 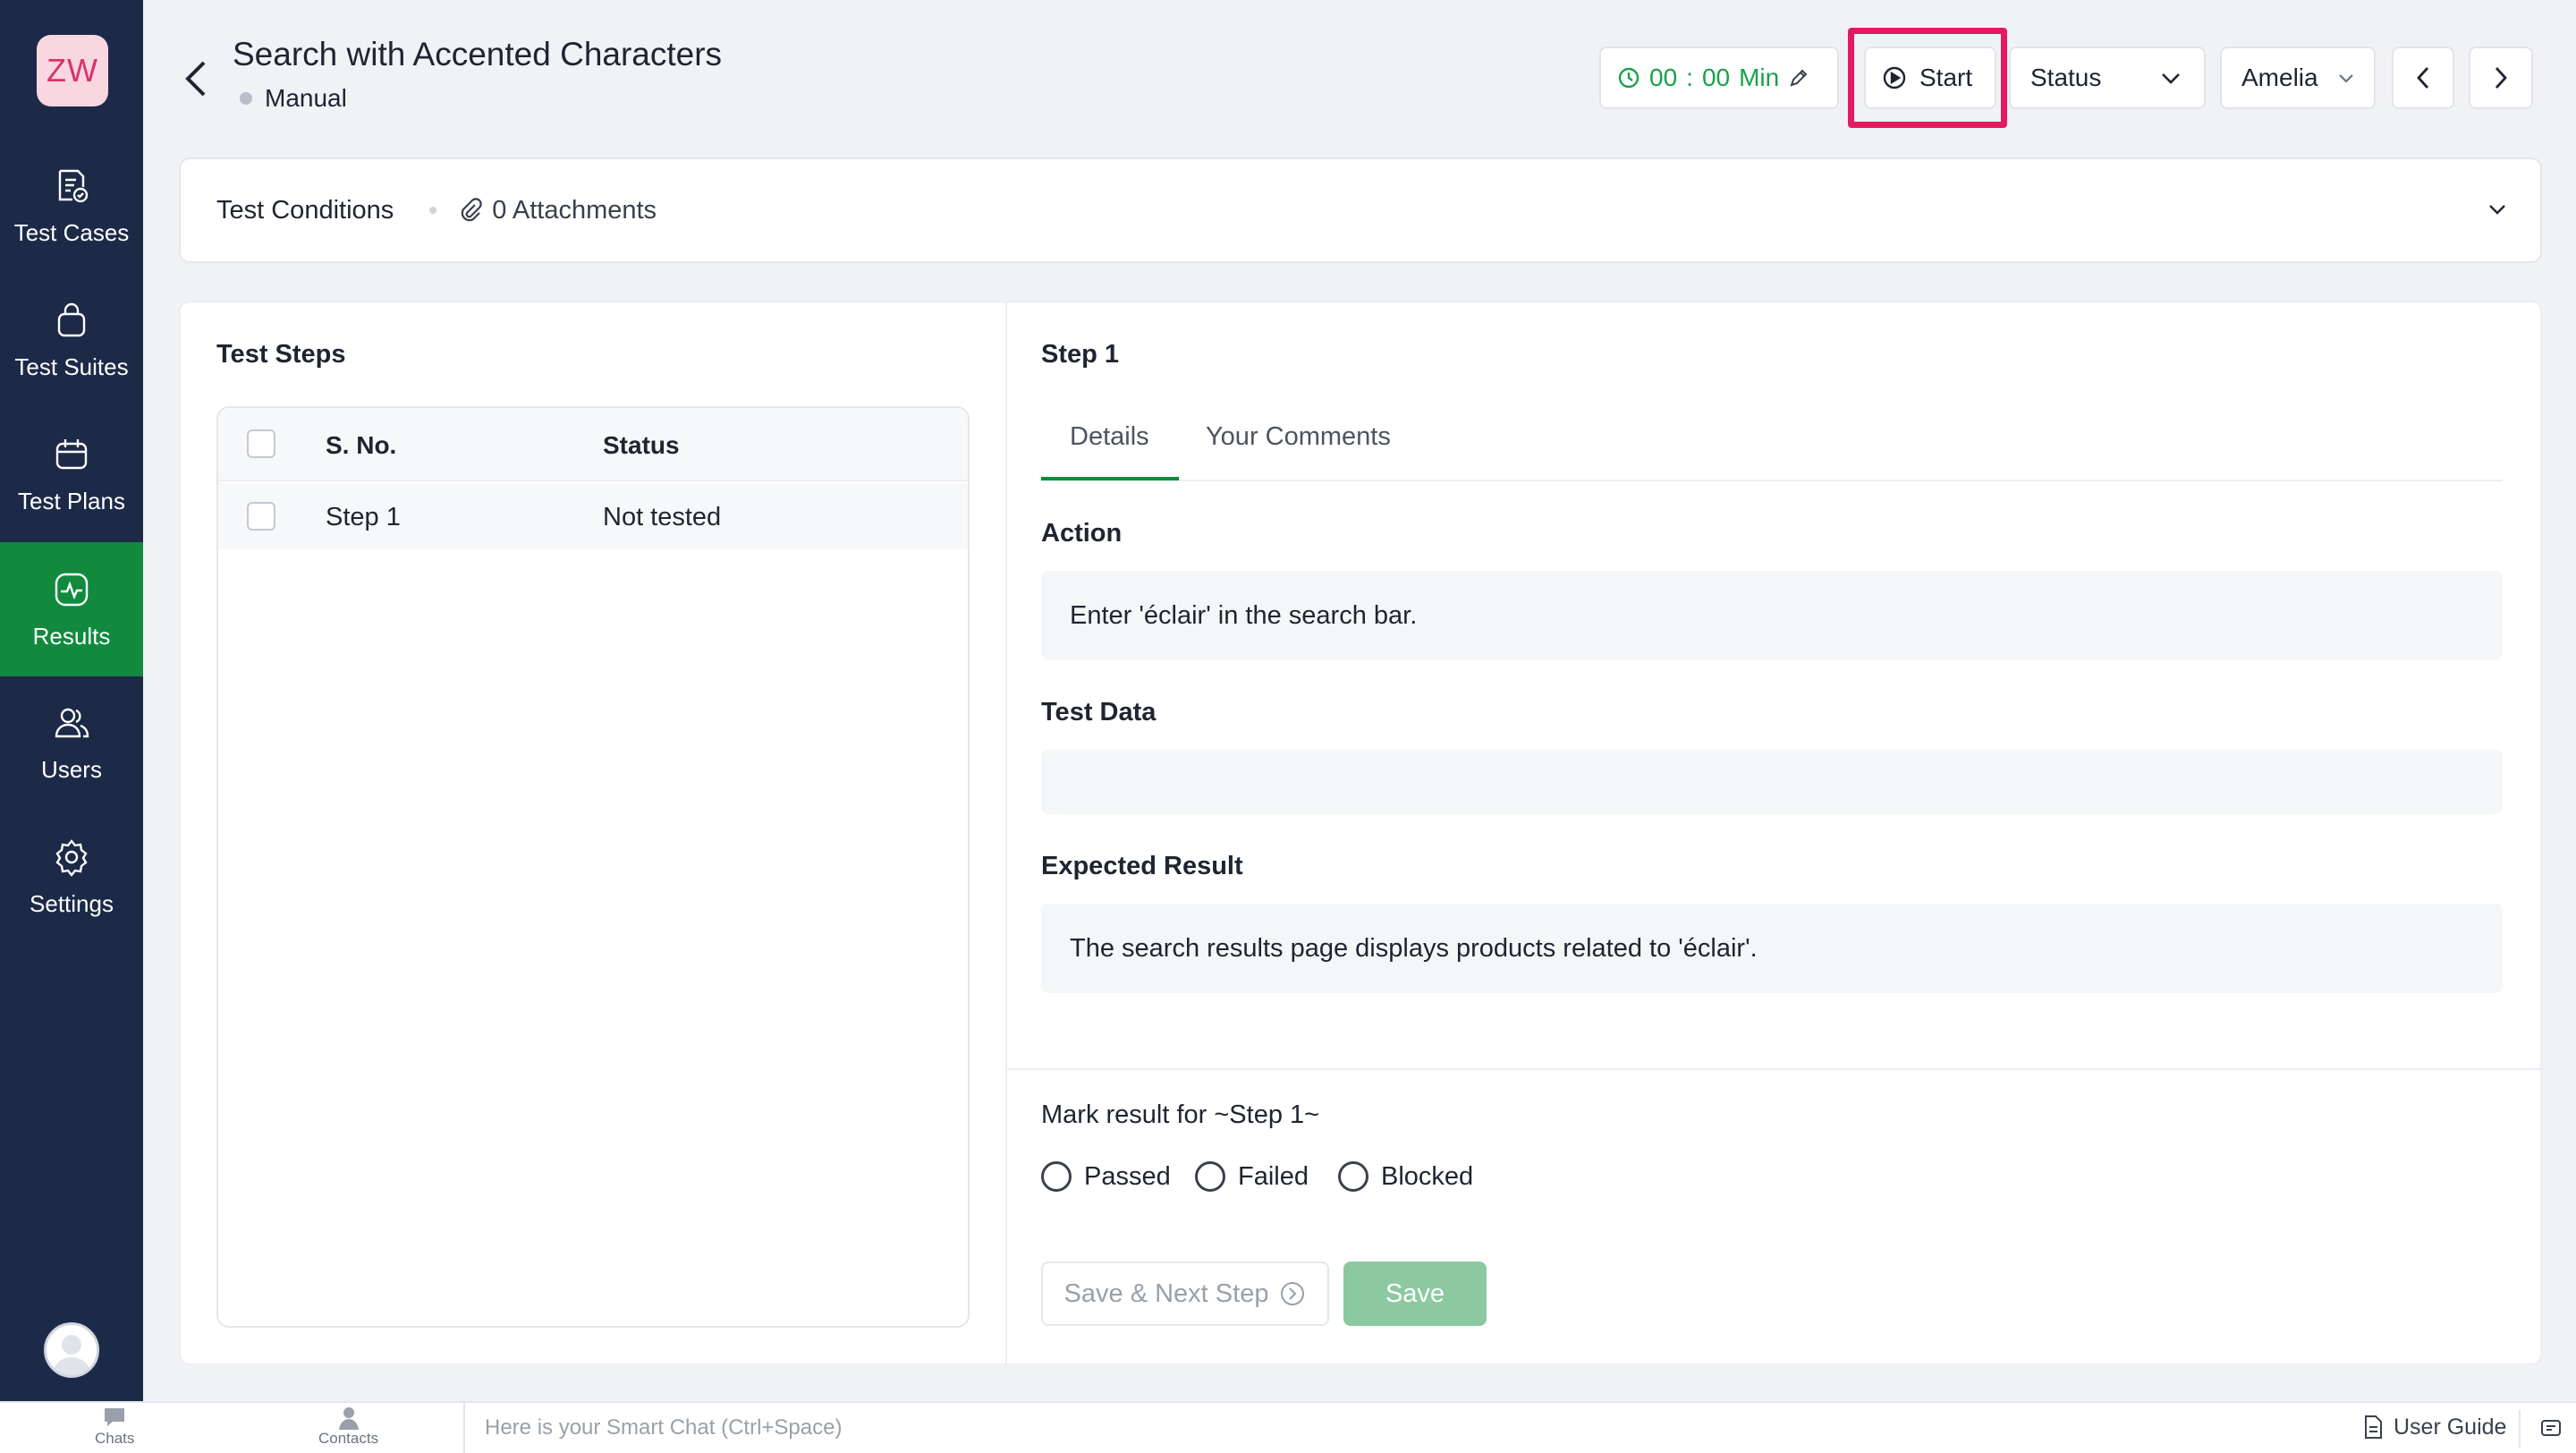 I want to click on paperclip-icon, so click(x=471, y=210).